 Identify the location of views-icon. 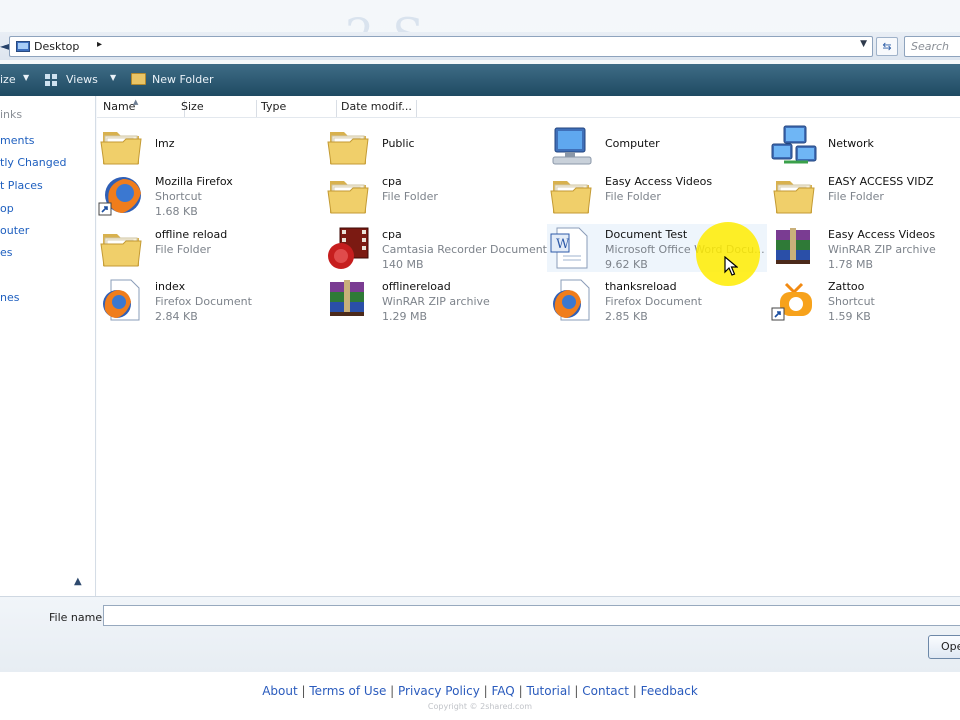
(51, 80).